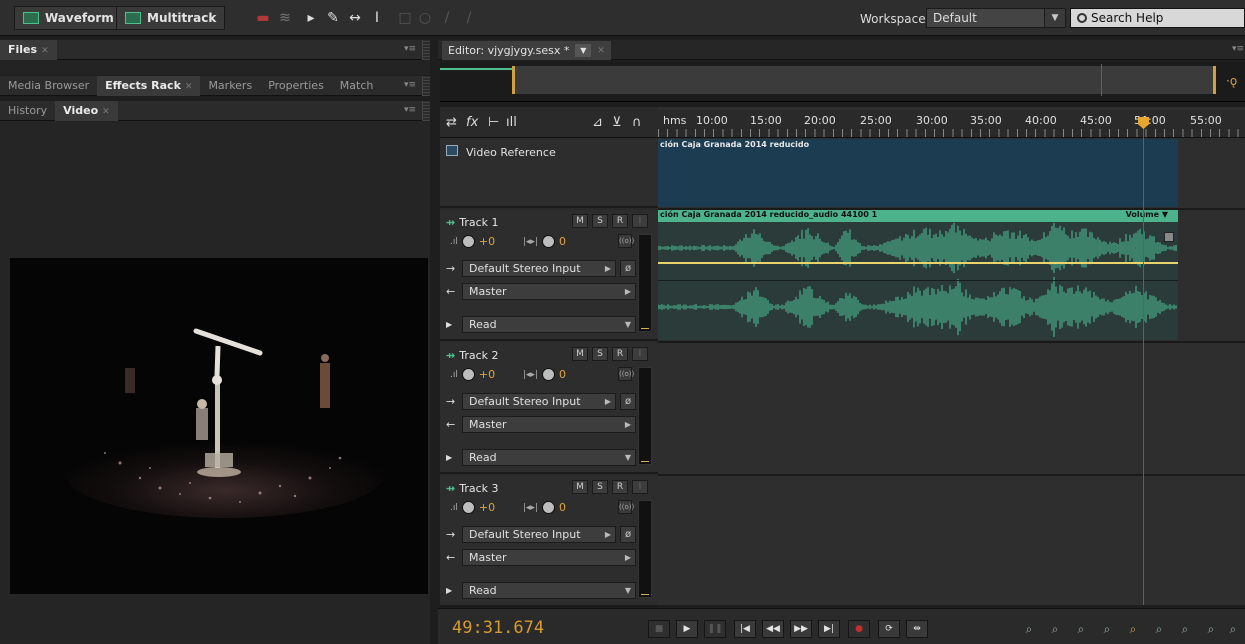  Describe the element at coordinates (617, 122) in the screenshot. I see `output-icon: ⊻` at that location.